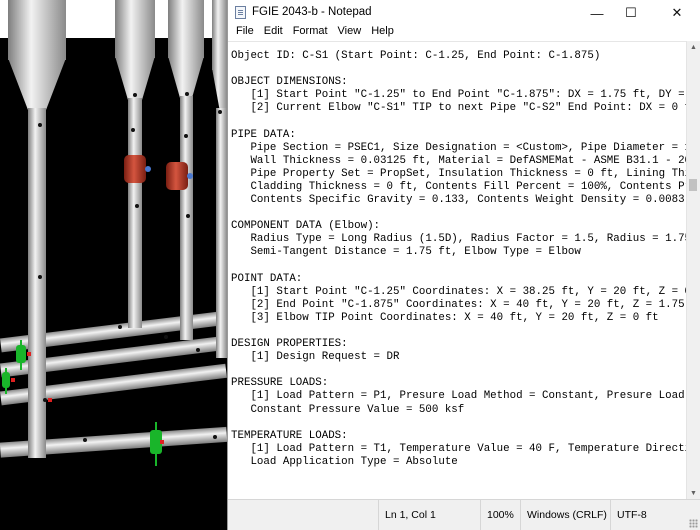  Describe the element at coordinates (464, 31) in the screenshot. I see `menu-bar: File Edit Format View Help` at that location.